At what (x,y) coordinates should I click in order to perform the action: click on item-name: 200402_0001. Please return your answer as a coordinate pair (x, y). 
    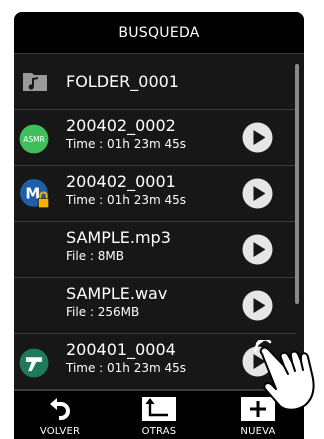
    Looking at the image, I should click on (121, 181).